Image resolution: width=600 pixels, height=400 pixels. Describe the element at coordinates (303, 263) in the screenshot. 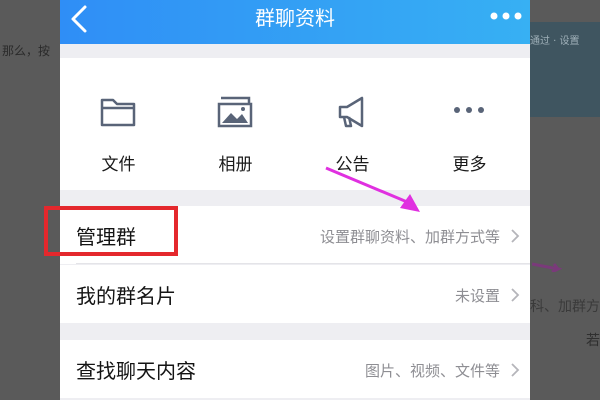

I see `divider` at that location.